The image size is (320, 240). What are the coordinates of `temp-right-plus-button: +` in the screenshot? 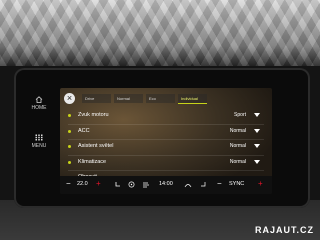 It's located at (260, 184).